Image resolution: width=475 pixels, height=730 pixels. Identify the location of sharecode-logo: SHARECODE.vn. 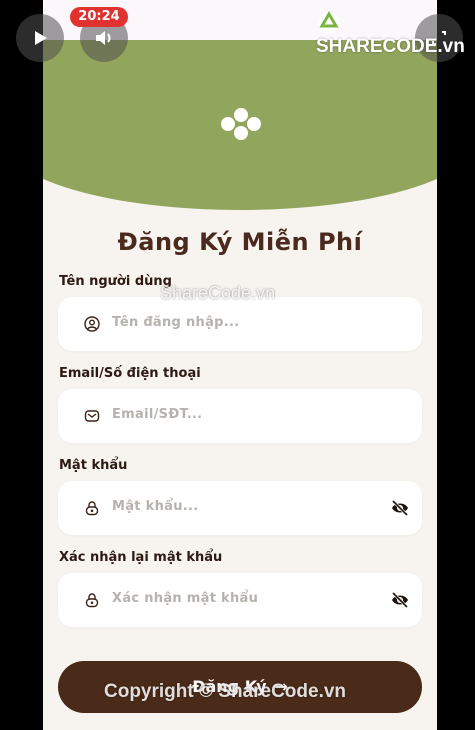
(395, 33).